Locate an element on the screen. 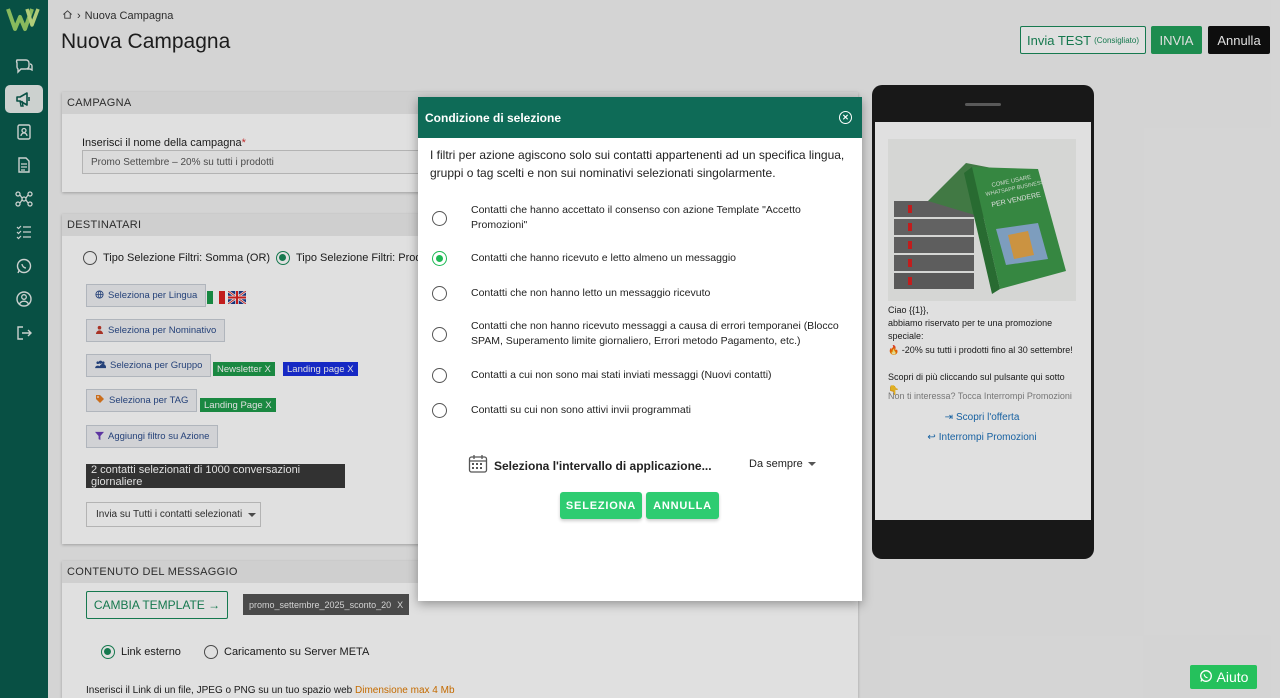 The height and width of the screenshot is (698, 1280). calendar-icon is located at coordinates (478, 465).